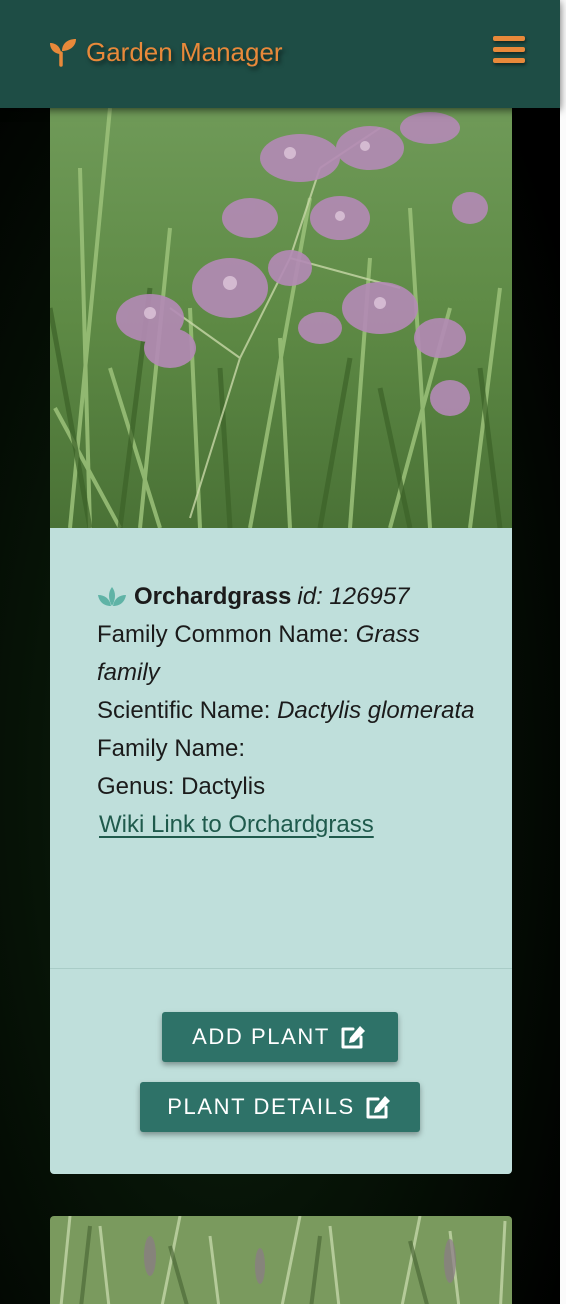 This screenshot has width=566, height=1304. I want to click on wiki-link: Wiki Link to Orchardgrass, so click(236, 825).